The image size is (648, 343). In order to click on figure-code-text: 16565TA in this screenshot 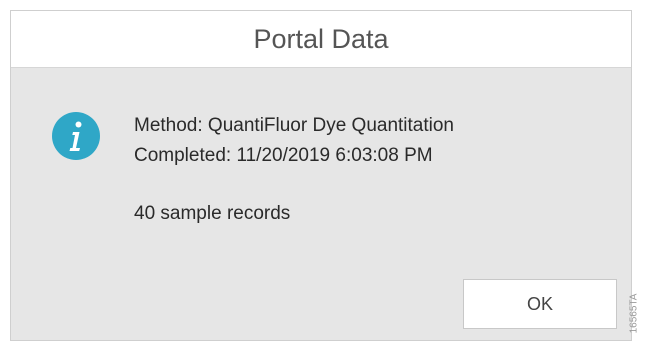, I will do `click(634, 313)`.